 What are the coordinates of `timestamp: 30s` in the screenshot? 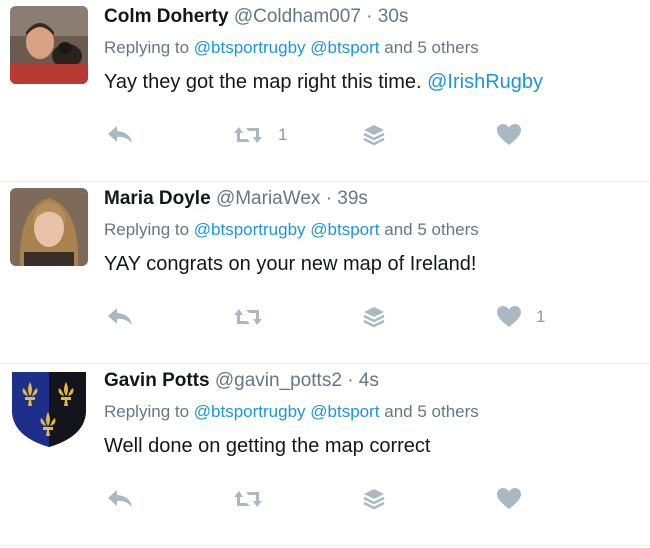 It's located at (393, 16).